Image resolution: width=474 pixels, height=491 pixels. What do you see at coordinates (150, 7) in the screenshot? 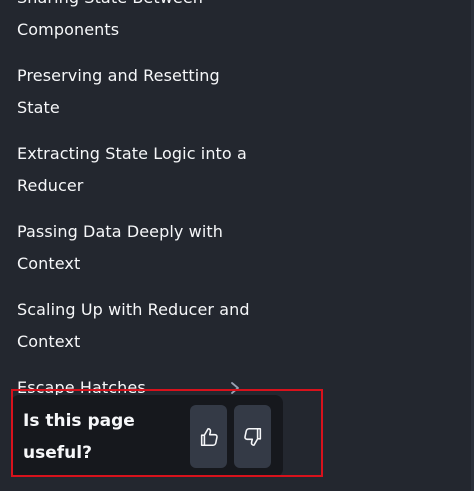
I see `sidebar-item-label-line1: Sharing State Between` at bounding box center [150, 7].